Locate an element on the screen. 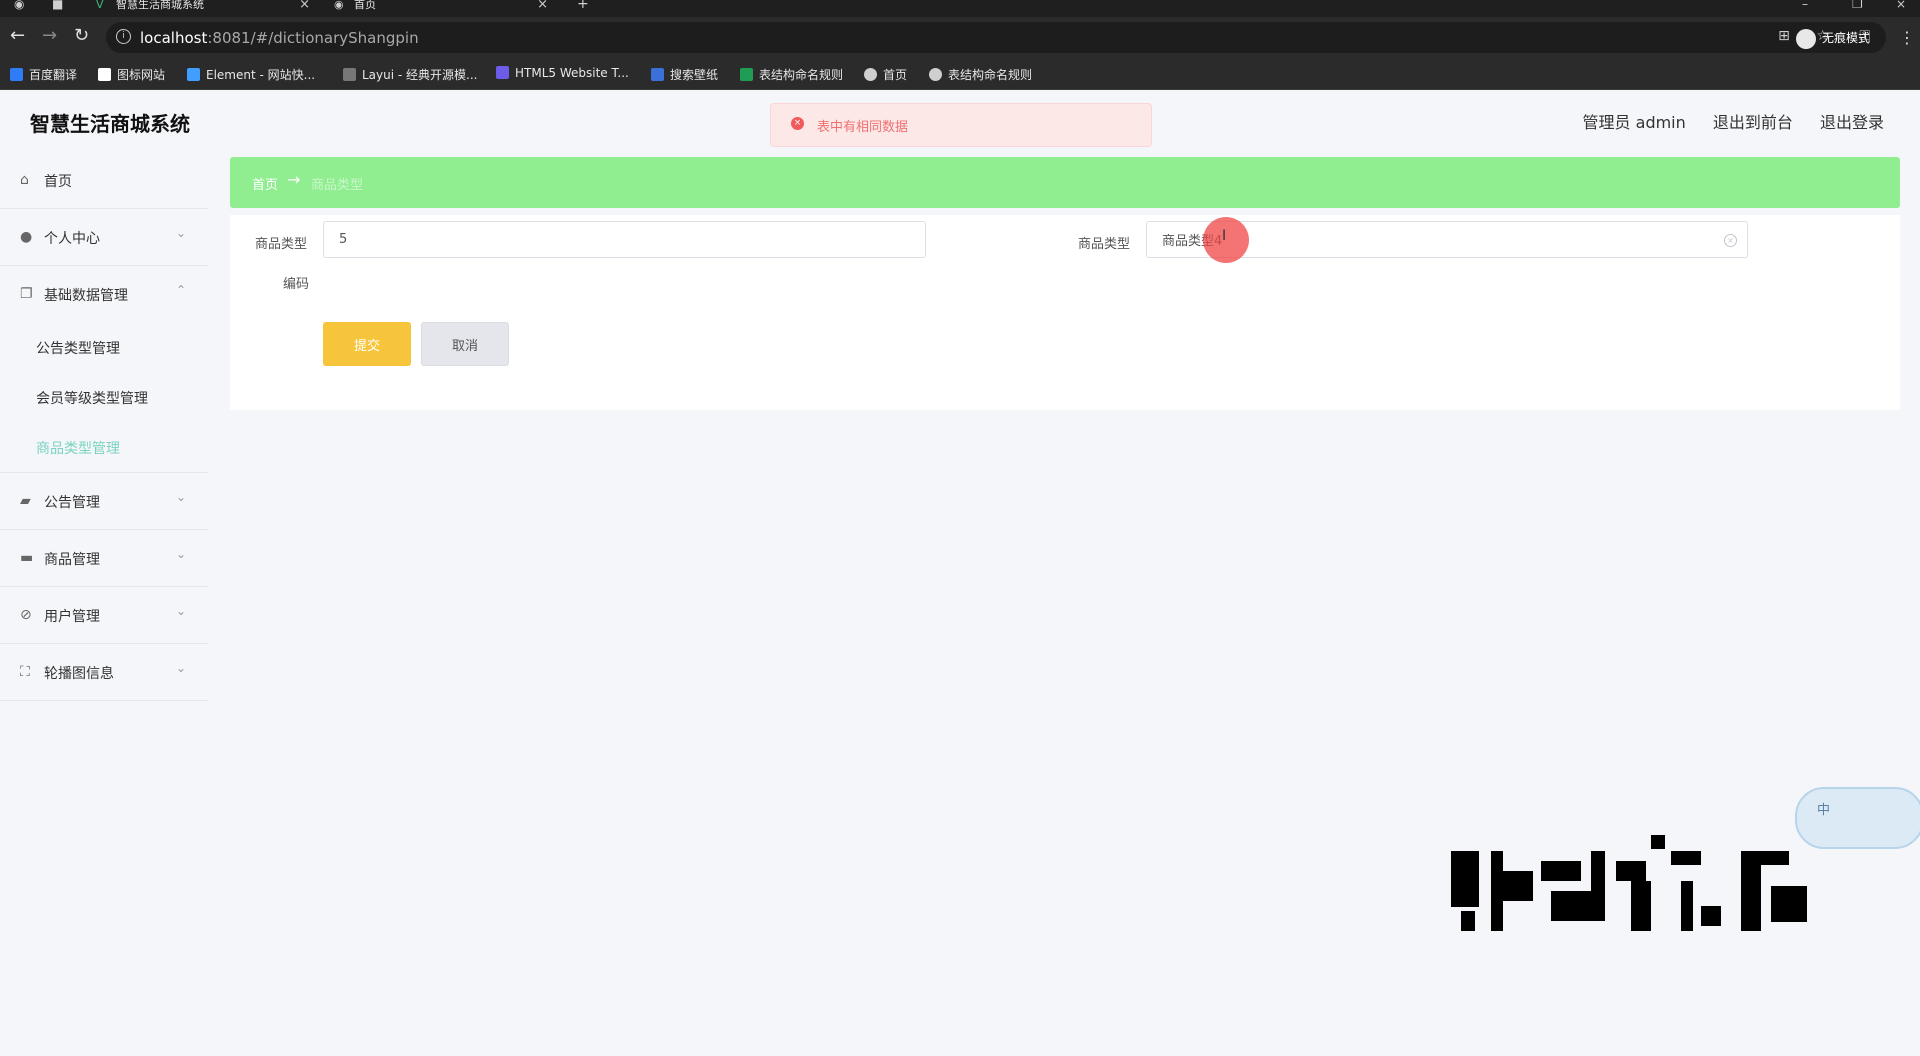 This screenshot has height=1056, width=1920. url-host: localhost is located at coordinates (174, 38).